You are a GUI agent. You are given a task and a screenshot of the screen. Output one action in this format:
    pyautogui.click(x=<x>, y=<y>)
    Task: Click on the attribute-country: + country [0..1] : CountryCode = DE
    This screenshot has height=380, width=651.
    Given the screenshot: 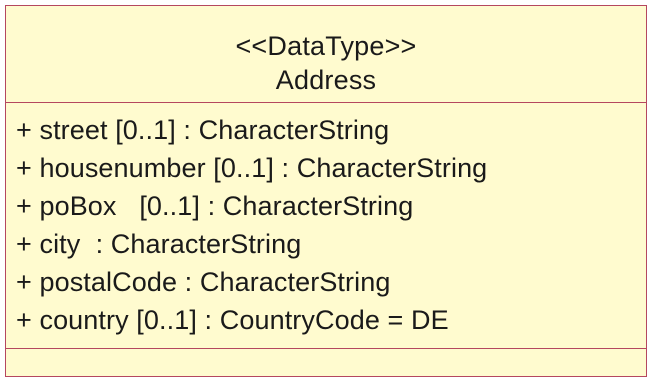 What is the action you would take?
    pyautogui.click(x=232, y=320)
    